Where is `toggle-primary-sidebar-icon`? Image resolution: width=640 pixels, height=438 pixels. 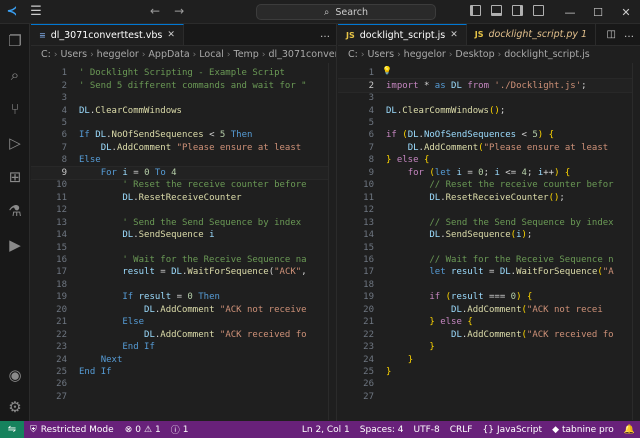 toggle-primary-sidebar-icon is located at coordinates (475, 10).